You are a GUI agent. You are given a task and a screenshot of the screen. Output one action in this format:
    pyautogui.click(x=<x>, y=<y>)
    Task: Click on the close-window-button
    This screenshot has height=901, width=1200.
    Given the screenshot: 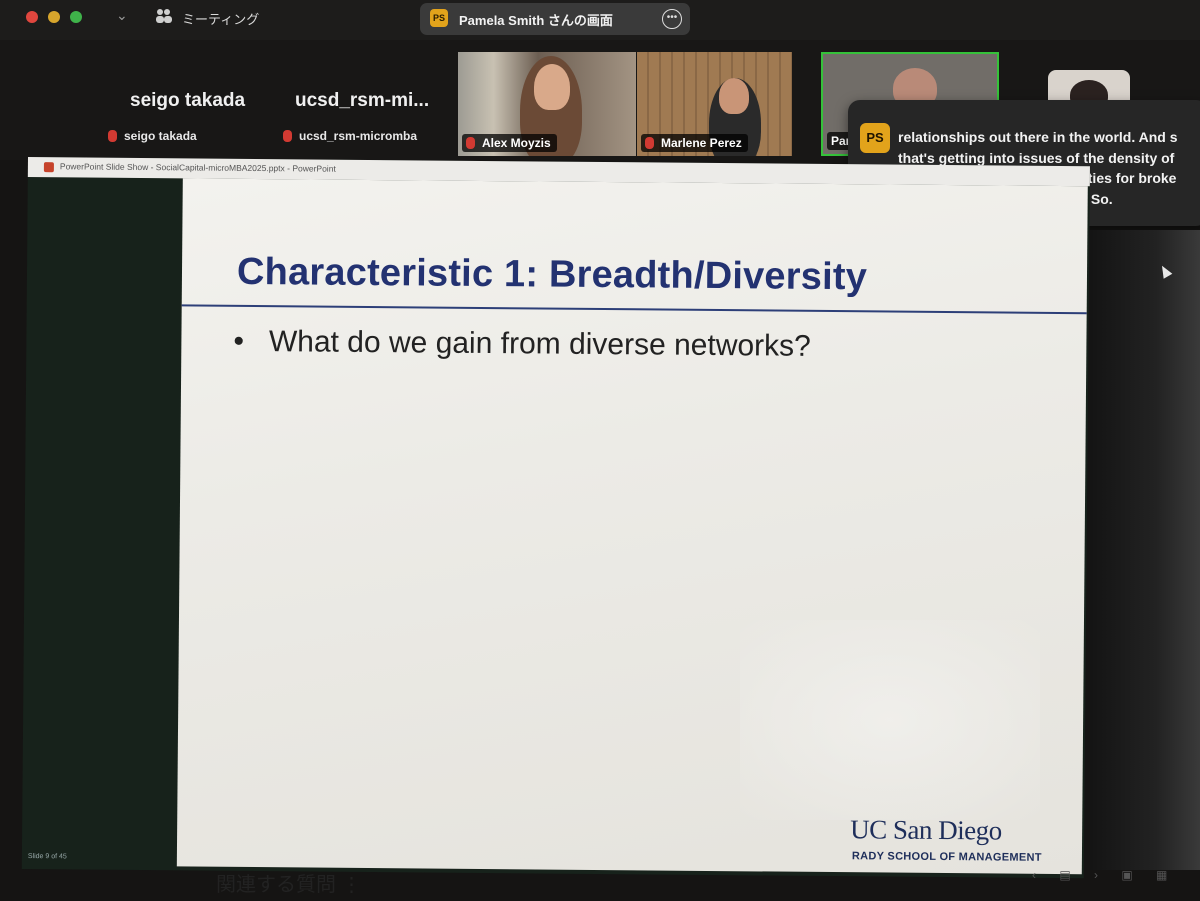 What is the action you would take?
    pyautogui.click(x=32, y=17)
    